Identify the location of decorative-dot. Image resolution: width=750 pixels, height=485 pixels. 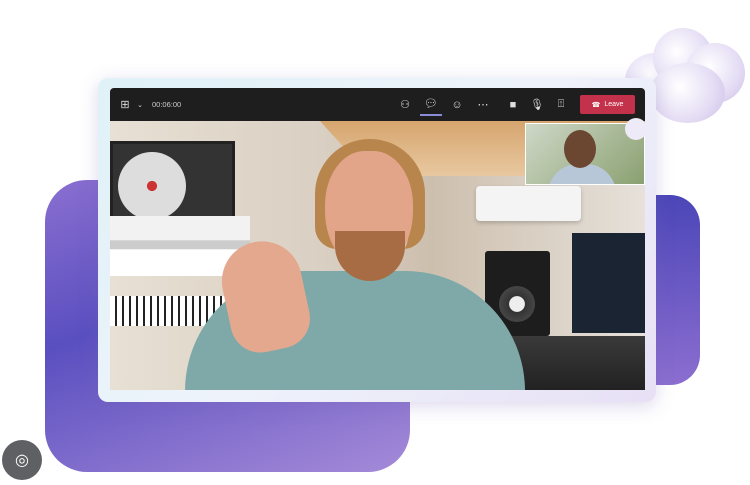
(636, 129).